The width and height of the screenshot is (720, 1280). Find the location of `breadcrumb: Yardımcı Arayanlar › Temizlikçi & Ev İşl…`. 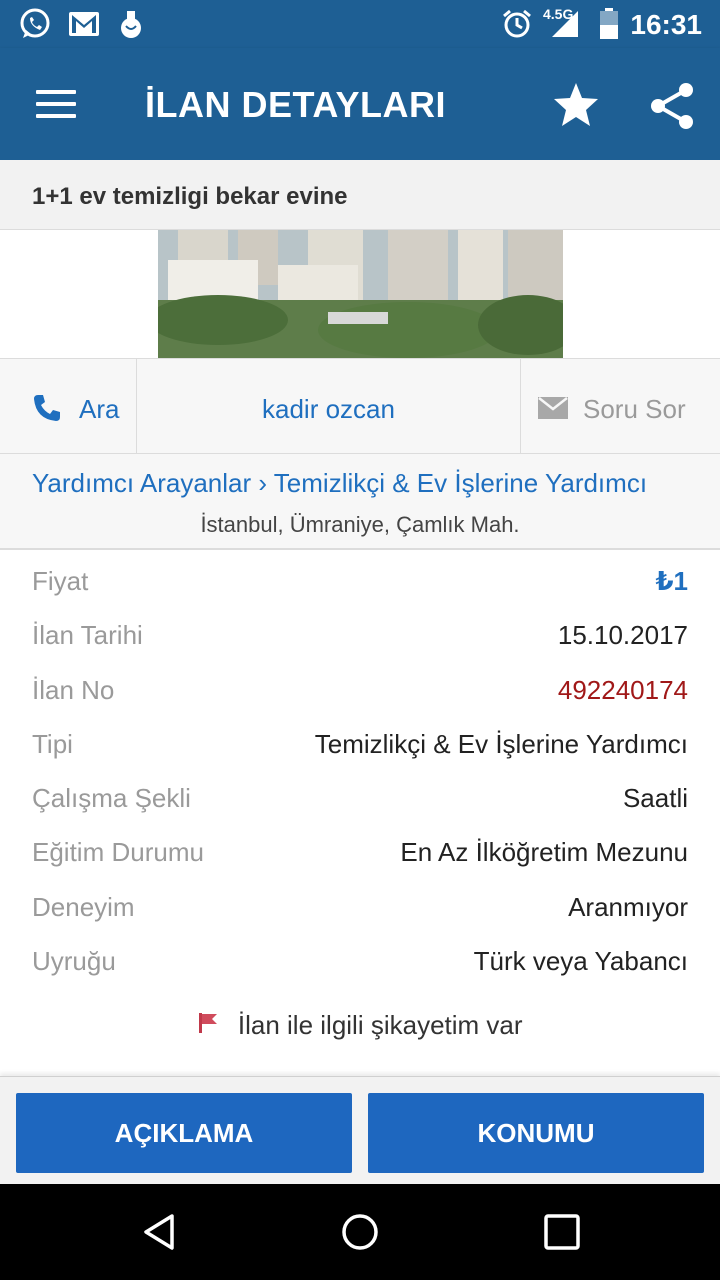

breadcrumb: Yardımcı Arayanlar › Temizlikçi & Ev İşl… is located at coordinates (339, 483).